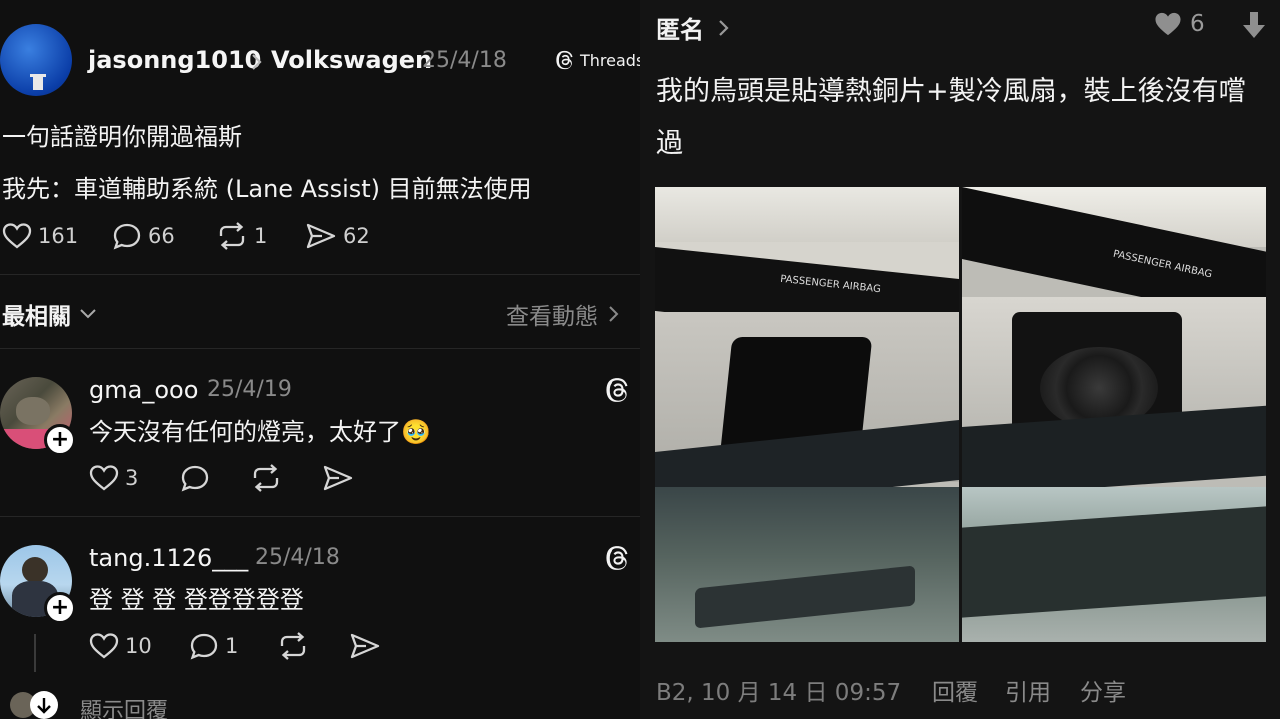 This screenshot has width=1280, height=719. I want to click on chevron-down-icon, so click(88, 314).